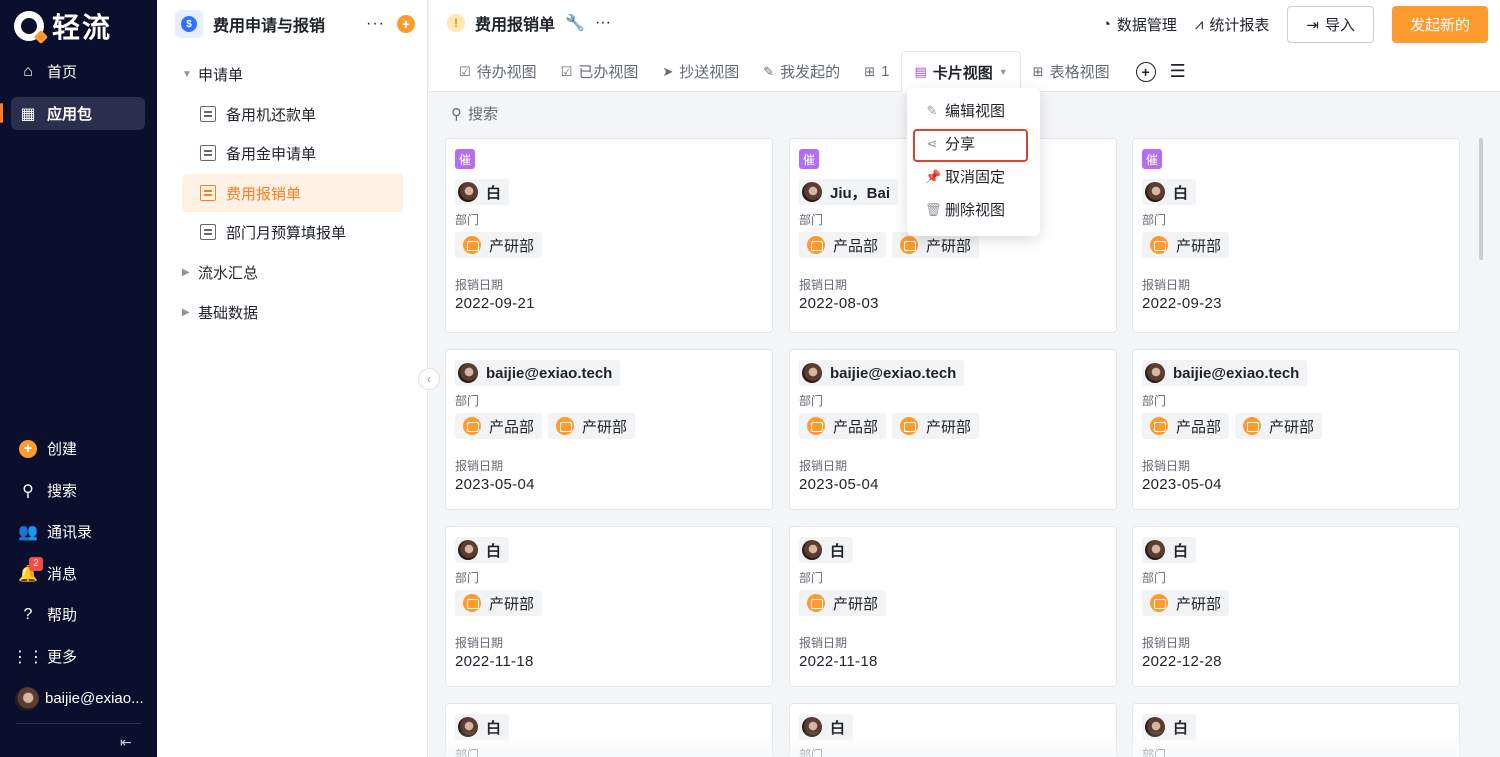  What do you see at coordinates (271, 115) in the screenshot?
I see `tree-item-label: 备用机还款单` at bounding box center [271, 115].